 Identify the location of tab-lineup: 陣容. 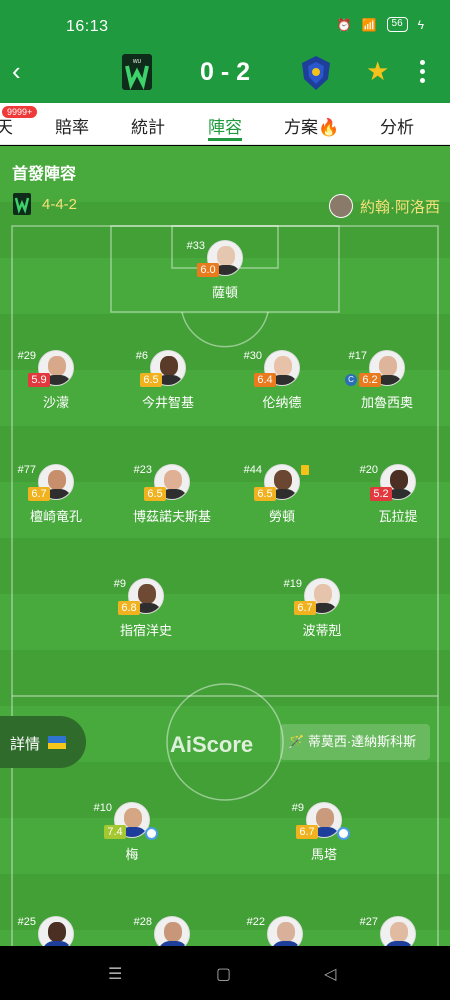
(225, 125).